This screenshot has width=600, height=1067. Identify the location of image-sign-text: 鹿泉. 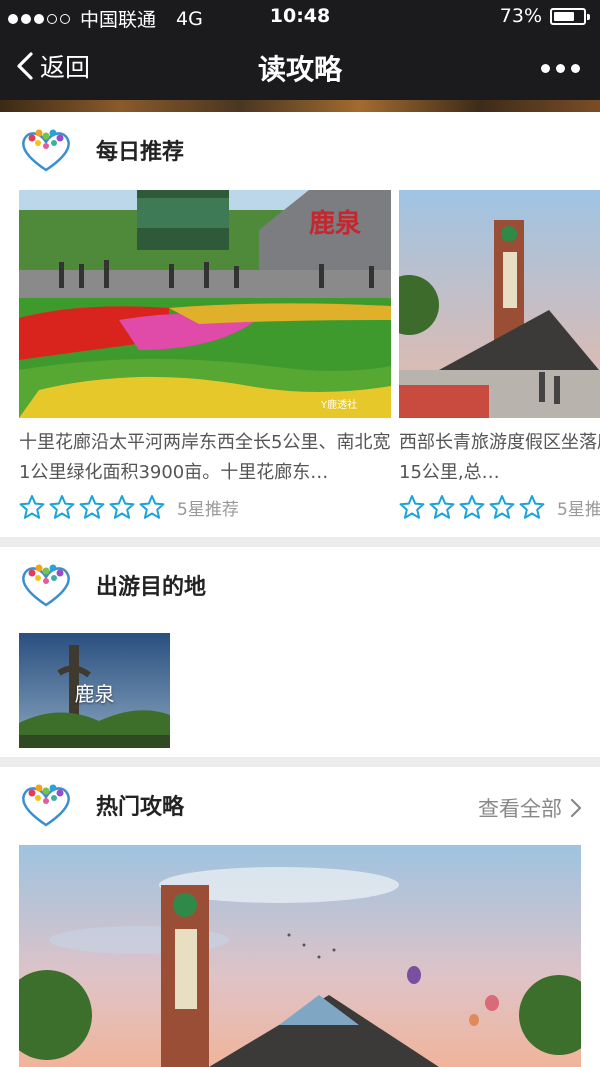
(335, 223).